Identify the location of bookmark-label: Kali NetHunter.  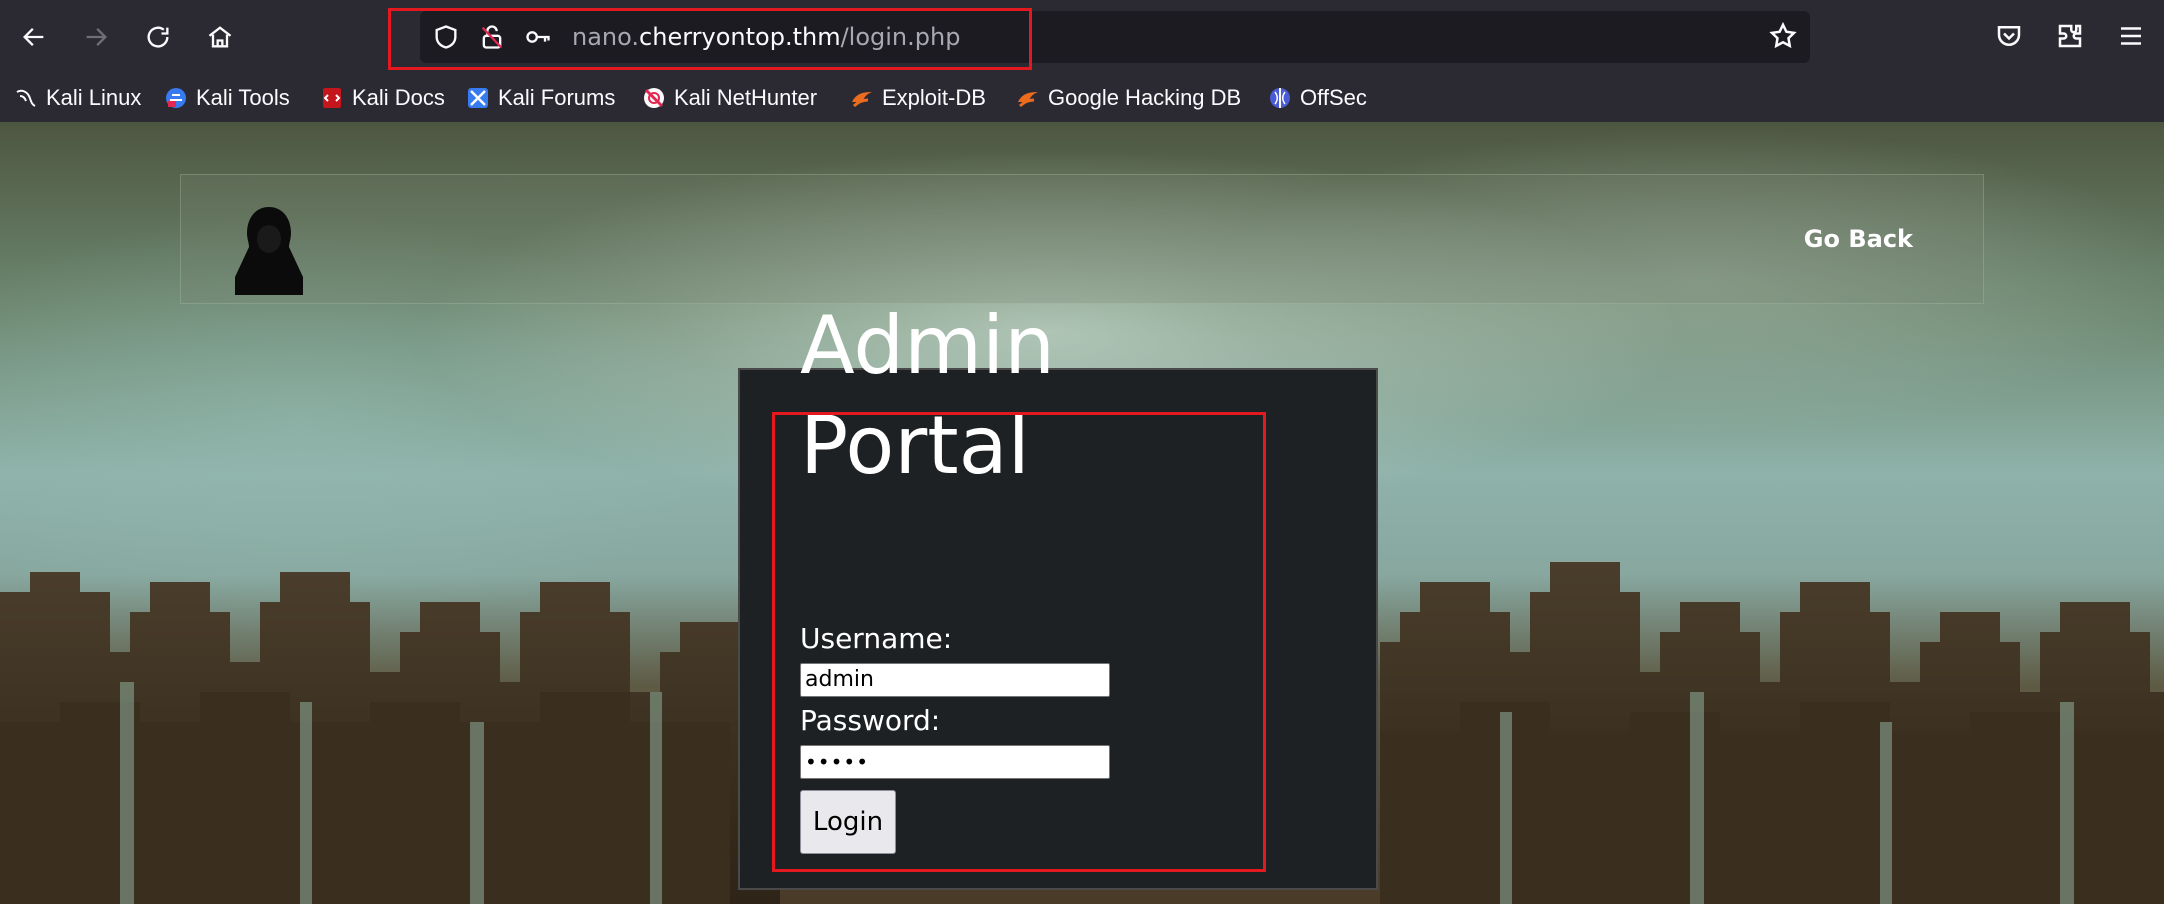
(746, 97).